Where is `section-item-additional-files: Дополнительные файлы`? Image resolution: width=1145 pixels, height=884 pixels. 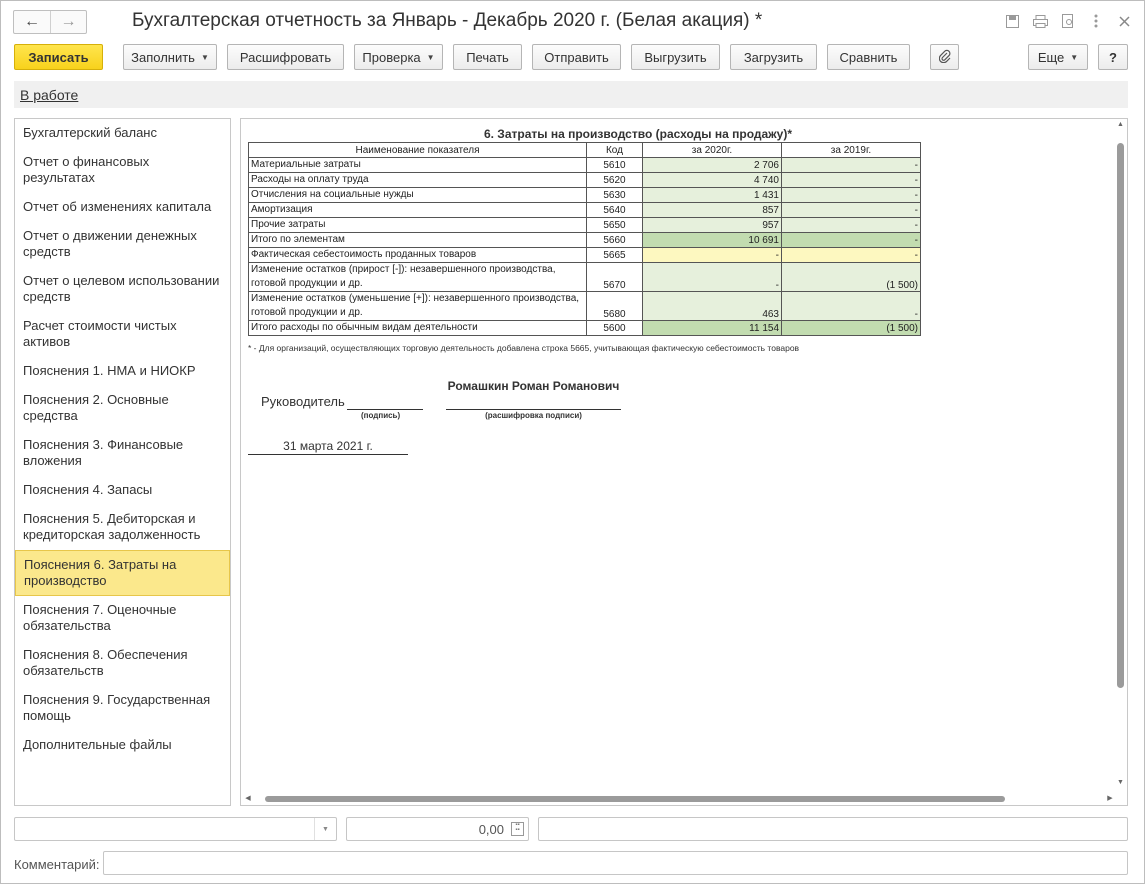 section-item-additional-files: Дополнительные файлы is located at coordinates (122, 745).